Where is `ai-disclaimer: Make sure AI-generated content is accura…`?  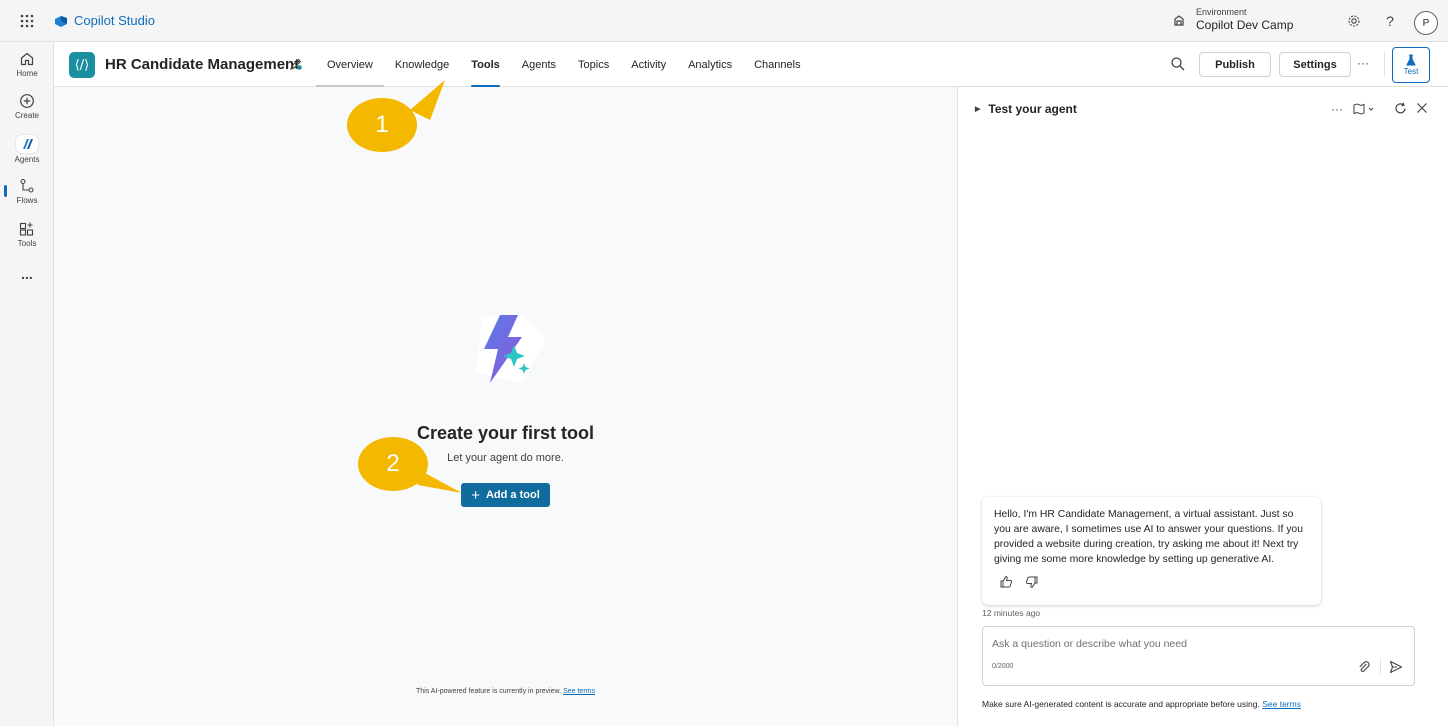 ai-disclaimer: Make sure AI-generated content is accura… is located at coordinates (1141, 704).